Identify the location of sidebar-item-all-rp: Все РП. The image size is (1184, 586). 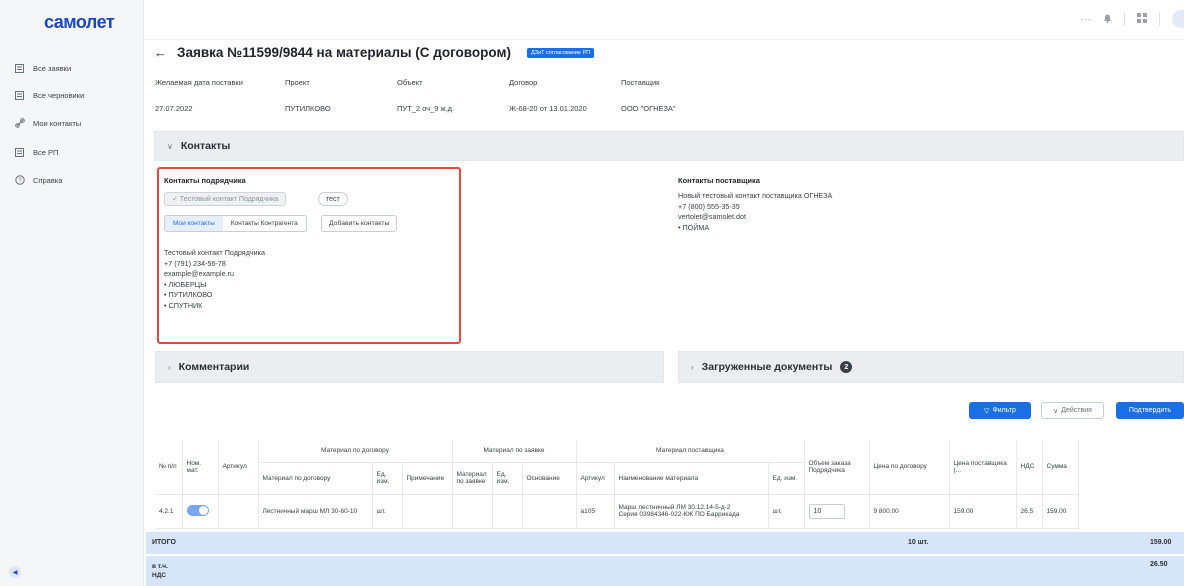
(36, 152).